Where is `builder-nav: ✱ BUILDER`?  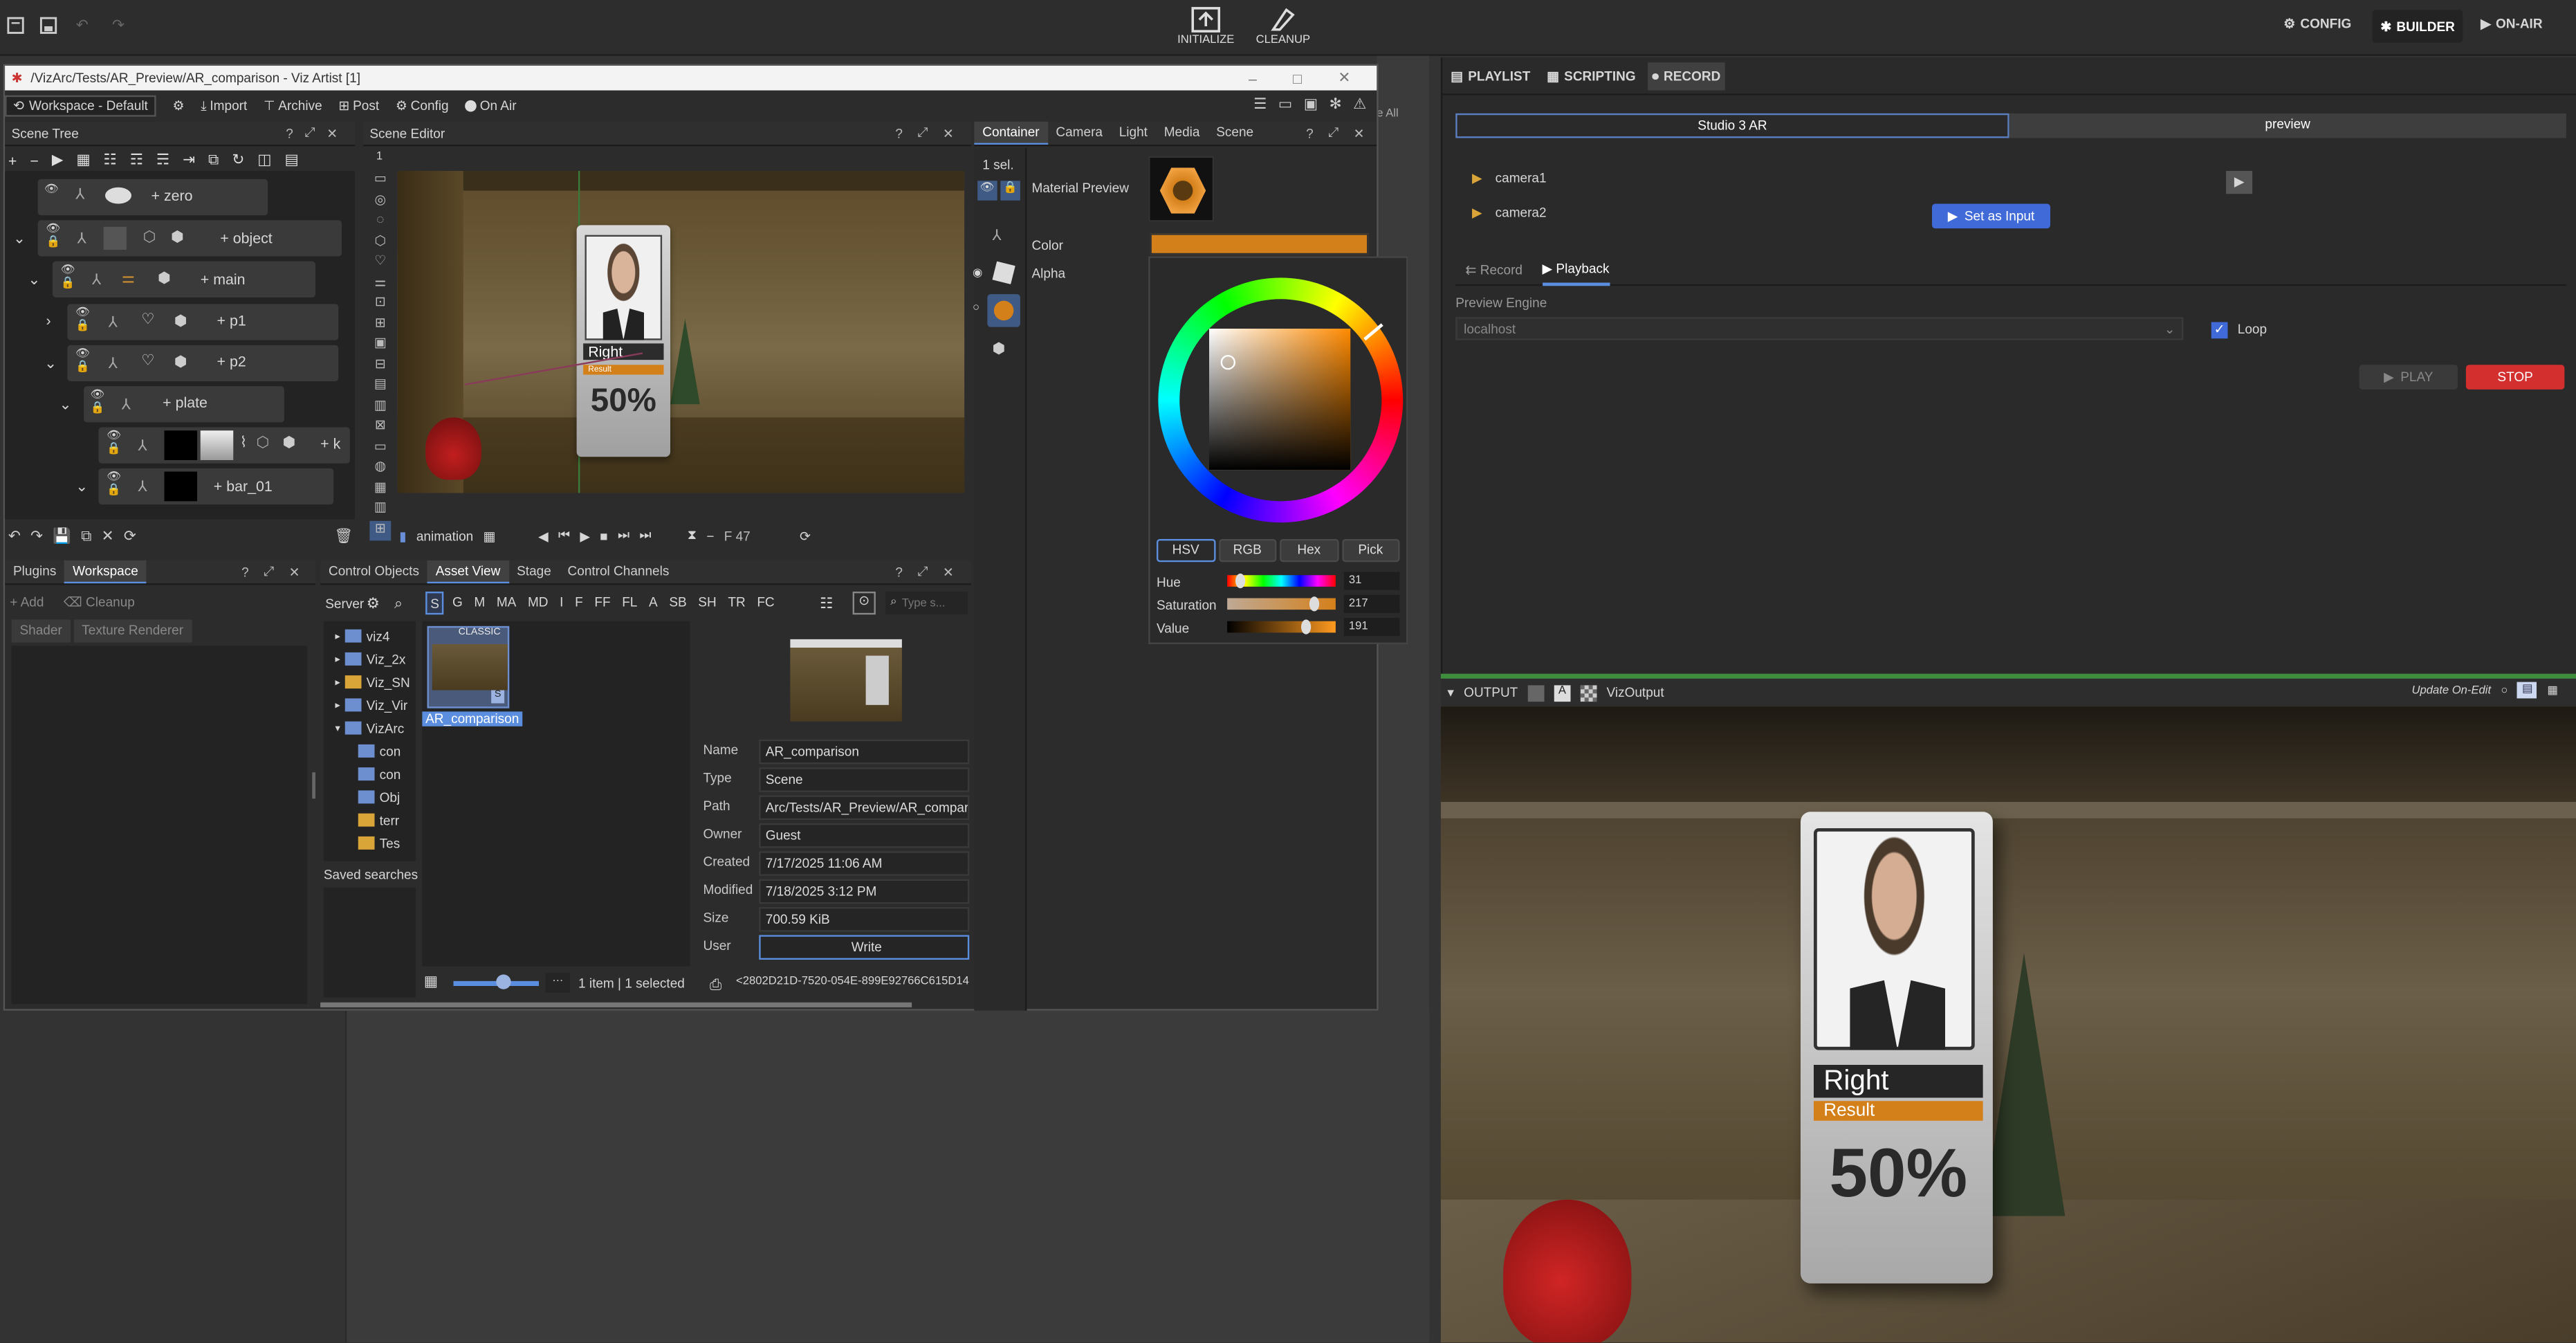 builder-nav: ✱ BUILDER is located at coordinates (2417, 26).